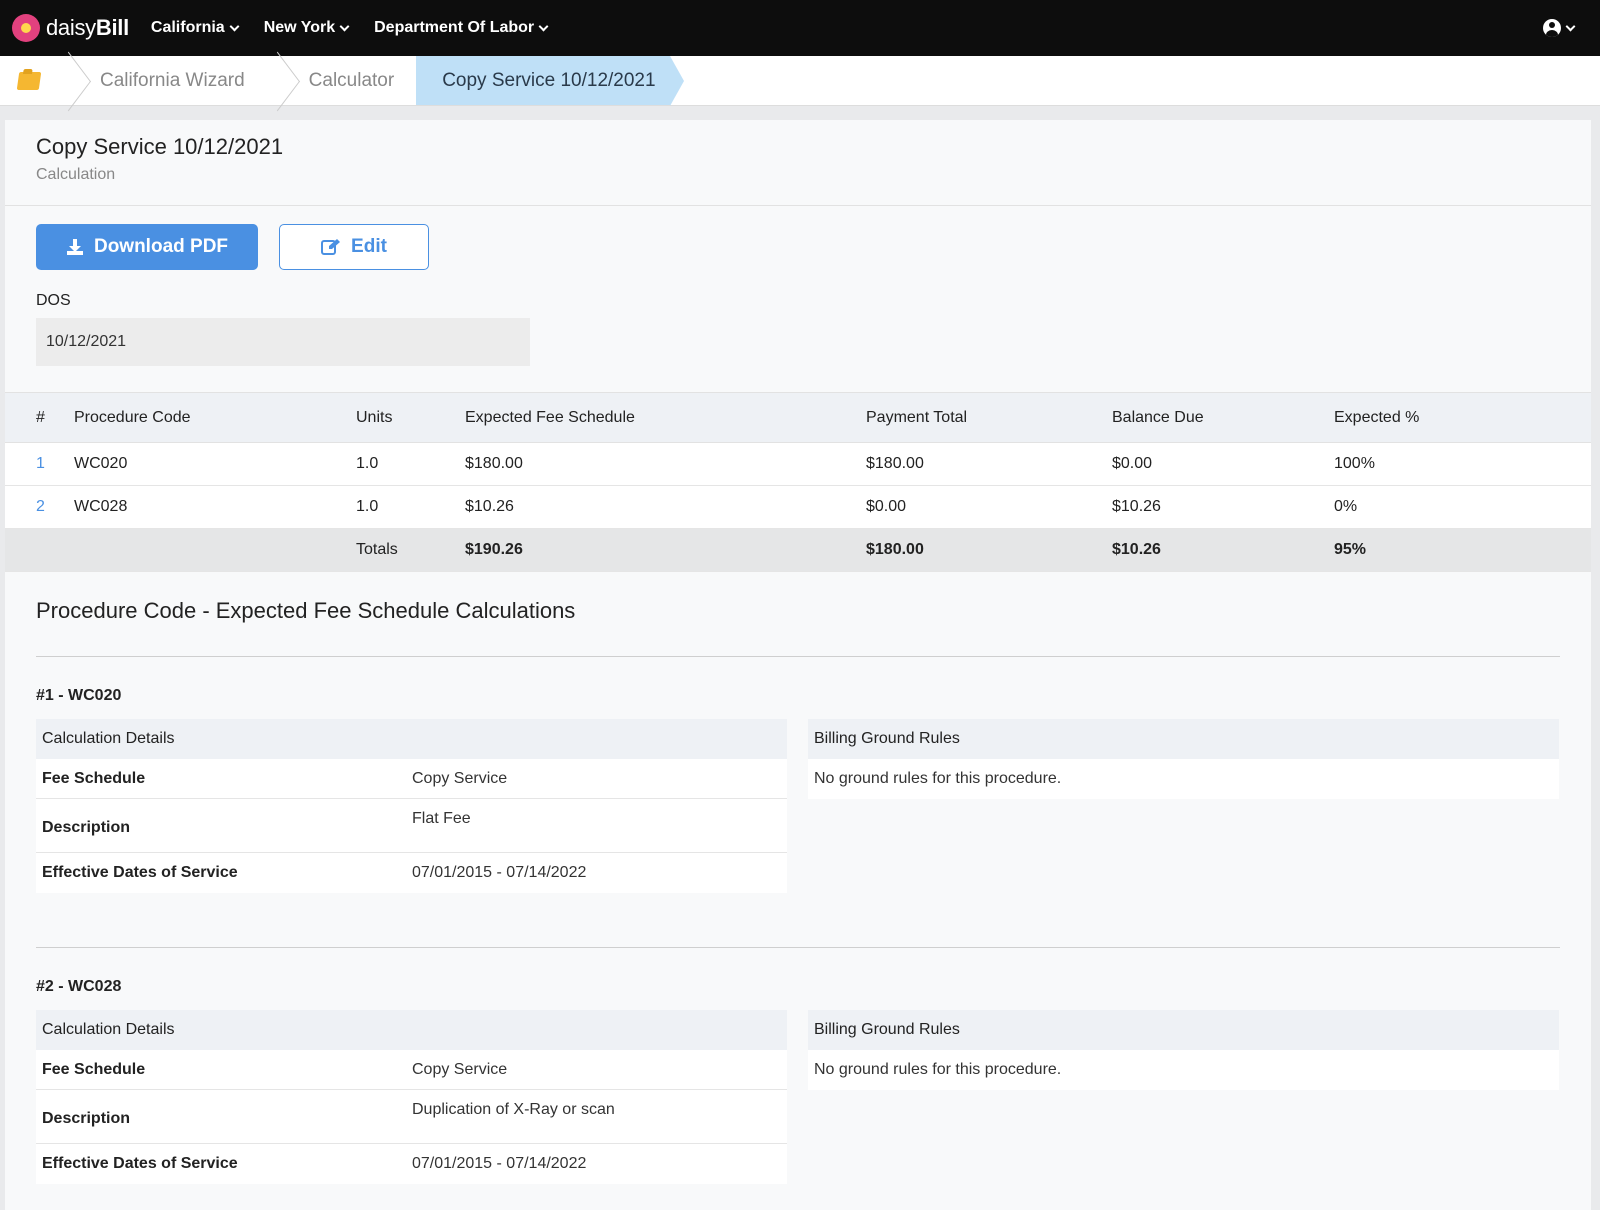 This screenshot has height=1210, width=1600. What do you see at coordinates (1552, 28) in the screenshot?
I see `user-avatar-icon` at bounding box center [1552, 28].